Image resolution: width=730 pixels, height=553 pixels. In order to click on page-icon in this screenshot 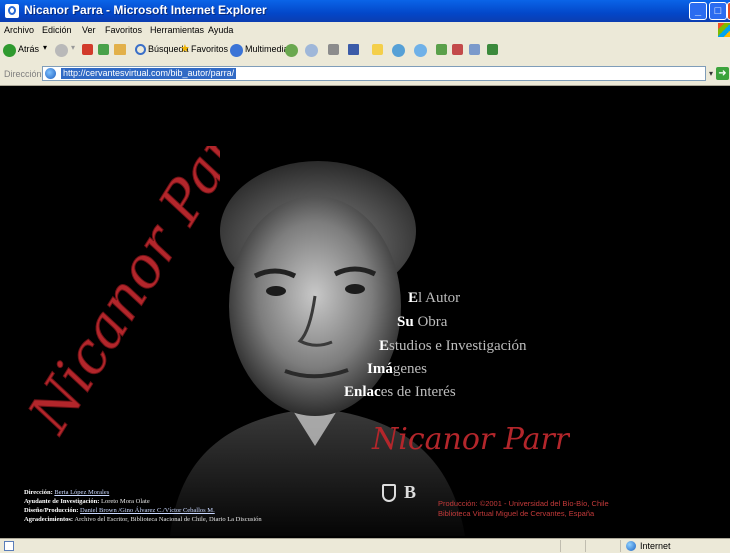, I will do `click(50, 73)`.